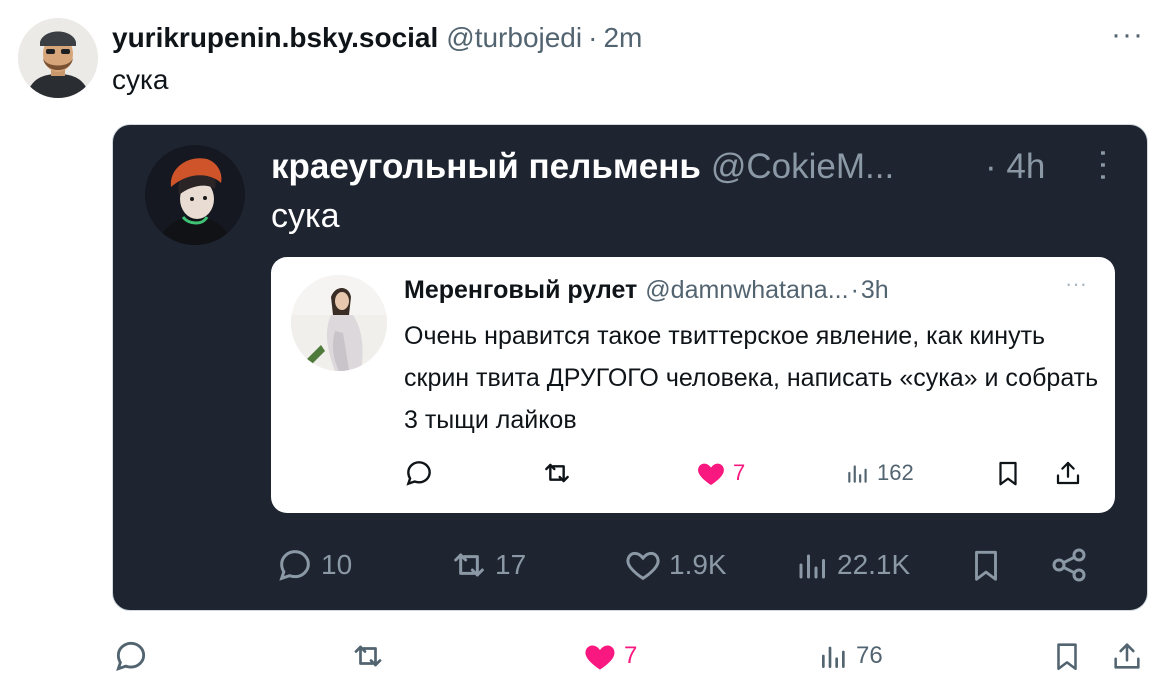 This screenshot has width=1168, height=698. I want to click on views-icon: 22.1K, so click(852, 565).